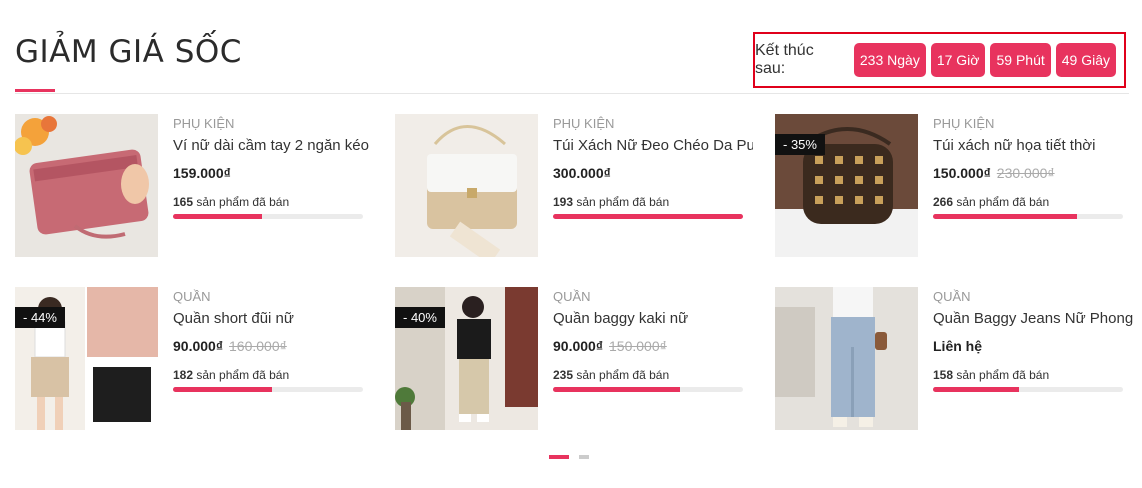  What do you see at coordinates (1020, 60) in the screenshot?
I see `countdown-minutes: 59 Phút` at bounding box center [1020, 60].